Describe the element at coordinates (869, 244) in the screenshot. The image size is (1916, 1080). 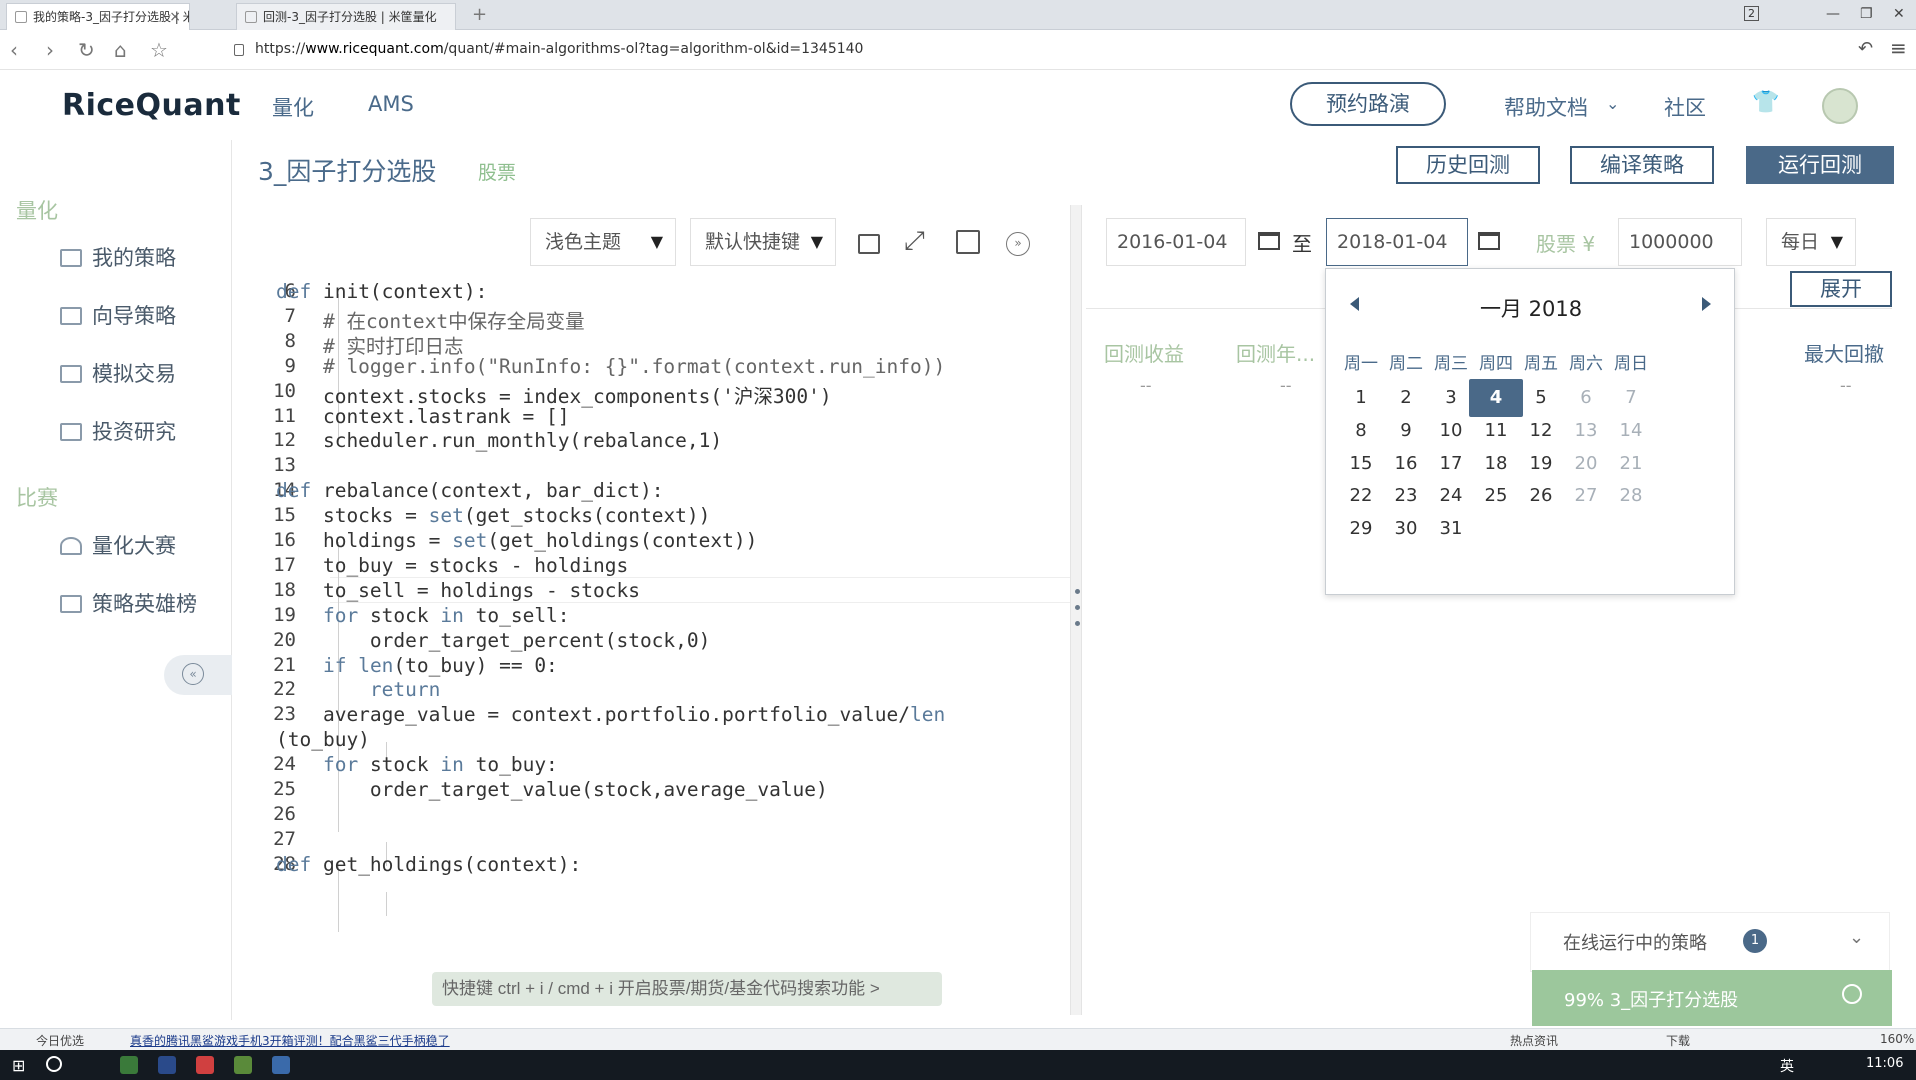
I see `copy-icon` at that location.